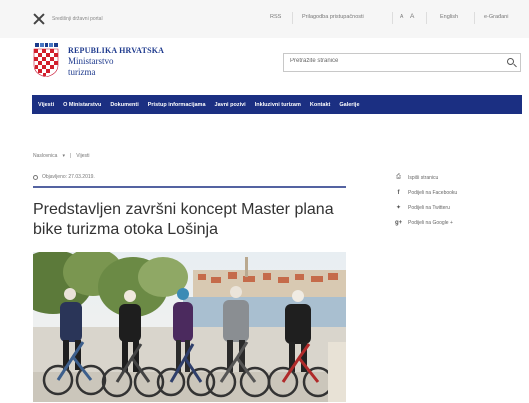  I want to click on publish-date-text: Objavljeno: 27.03.2019., so click(68, 177).